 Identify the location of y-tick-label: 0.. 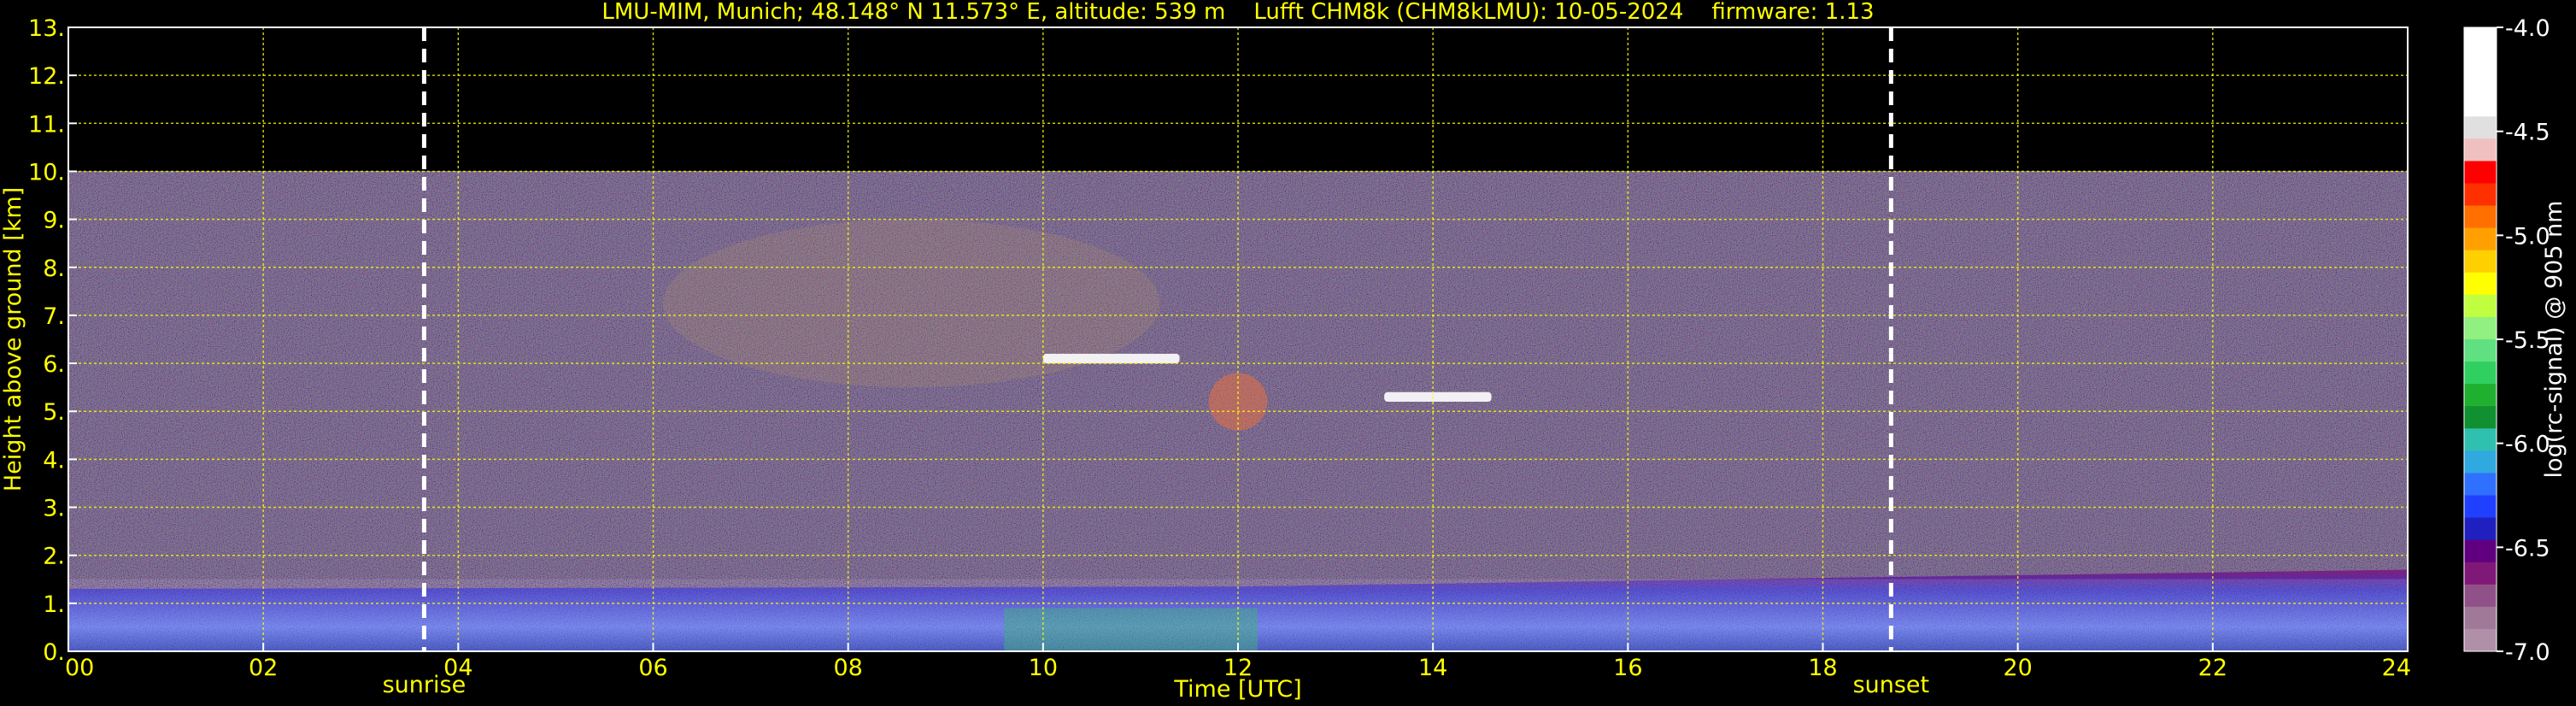
(54, 652).